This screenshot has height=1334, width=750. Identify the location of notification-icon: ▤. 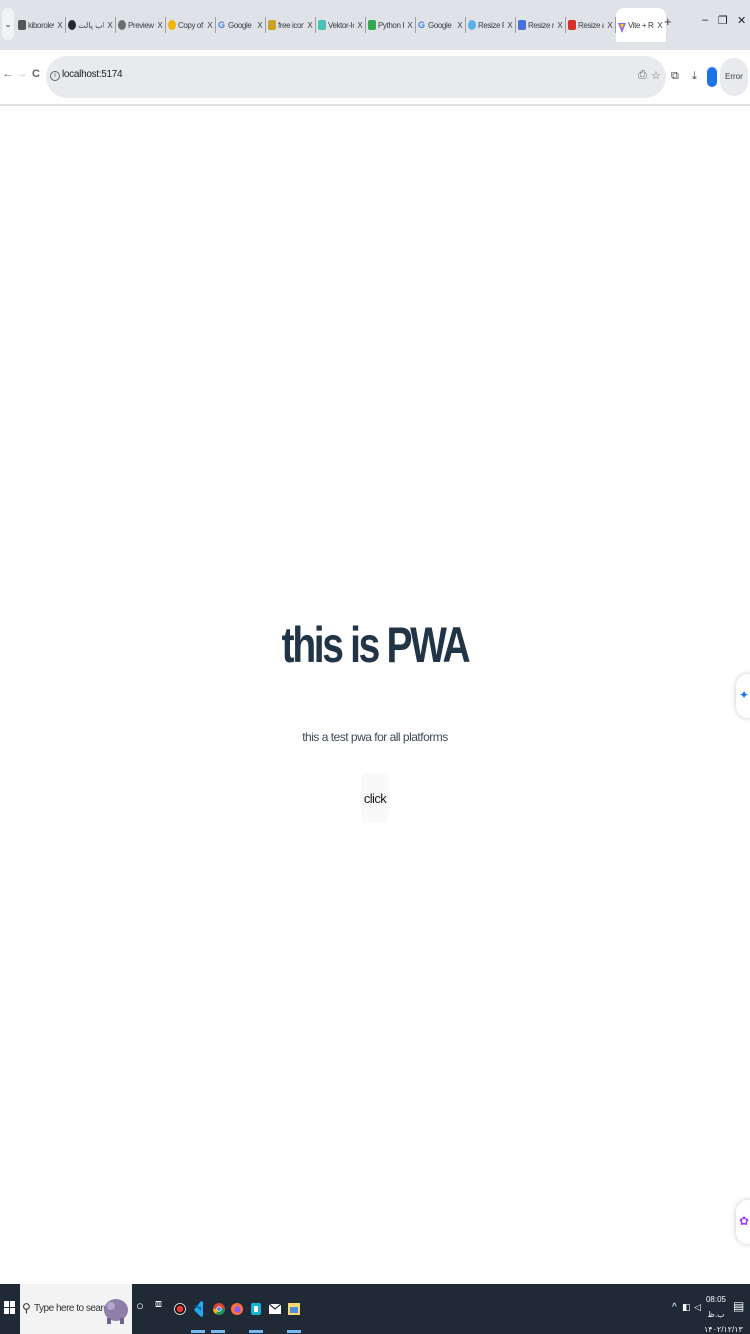
(738, 1306).